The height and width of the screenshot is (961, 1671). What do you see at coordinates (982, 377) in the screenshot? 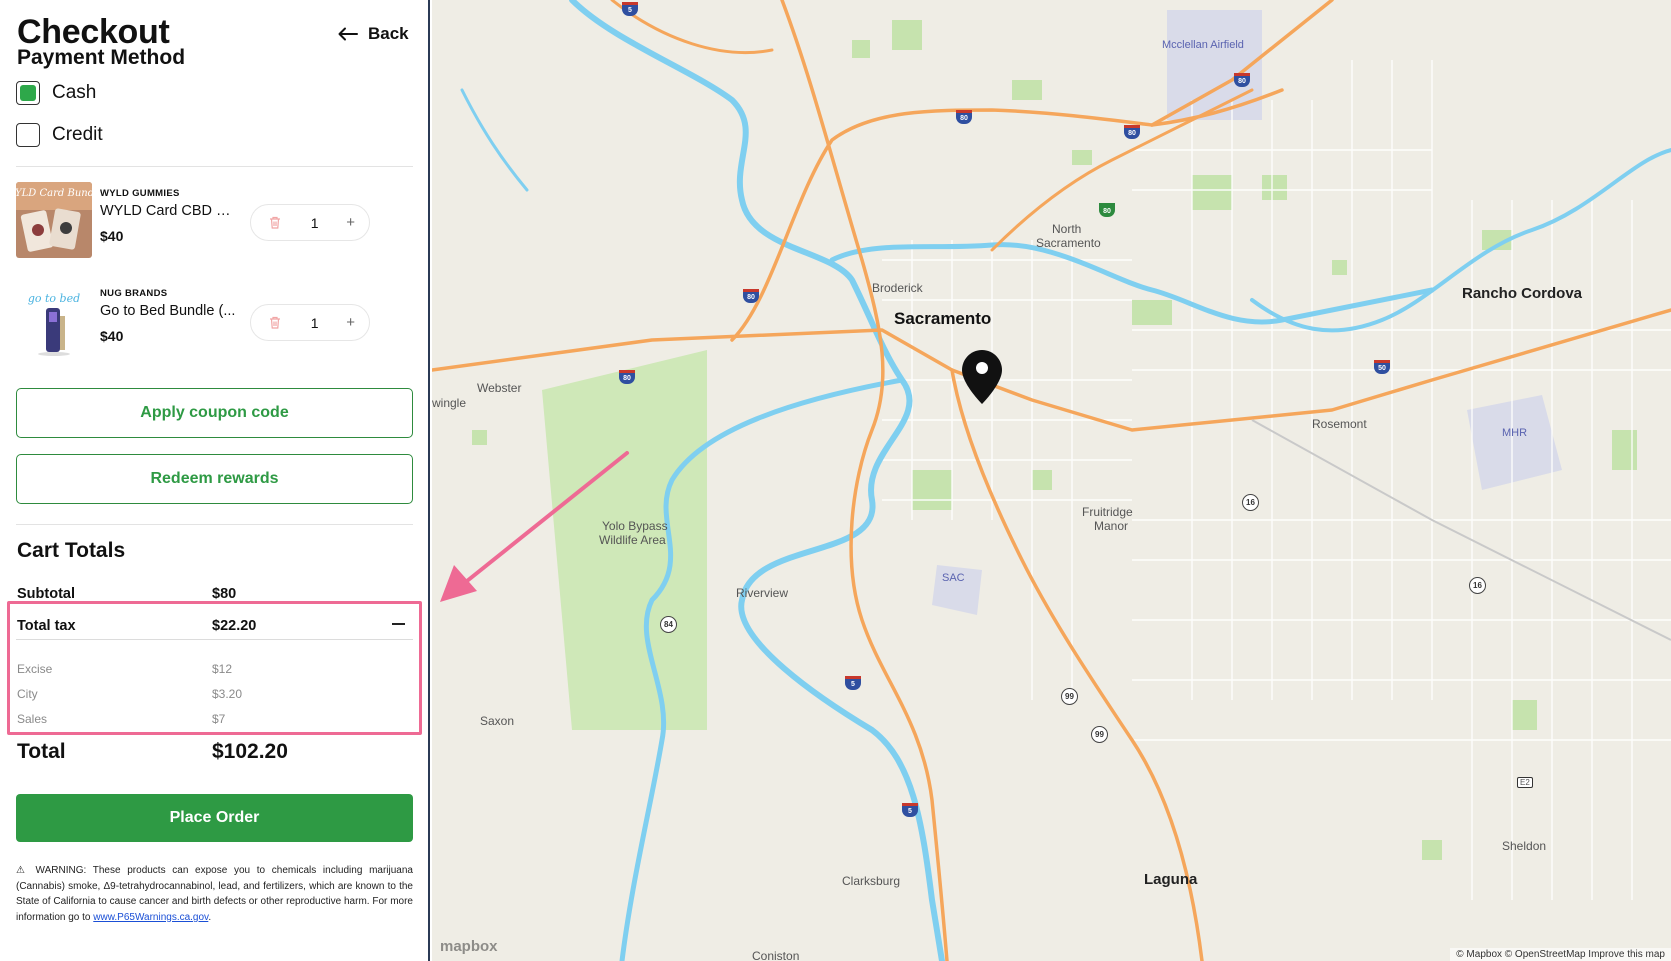
I see `location-pin-icon` at bounding box center [982, 377].